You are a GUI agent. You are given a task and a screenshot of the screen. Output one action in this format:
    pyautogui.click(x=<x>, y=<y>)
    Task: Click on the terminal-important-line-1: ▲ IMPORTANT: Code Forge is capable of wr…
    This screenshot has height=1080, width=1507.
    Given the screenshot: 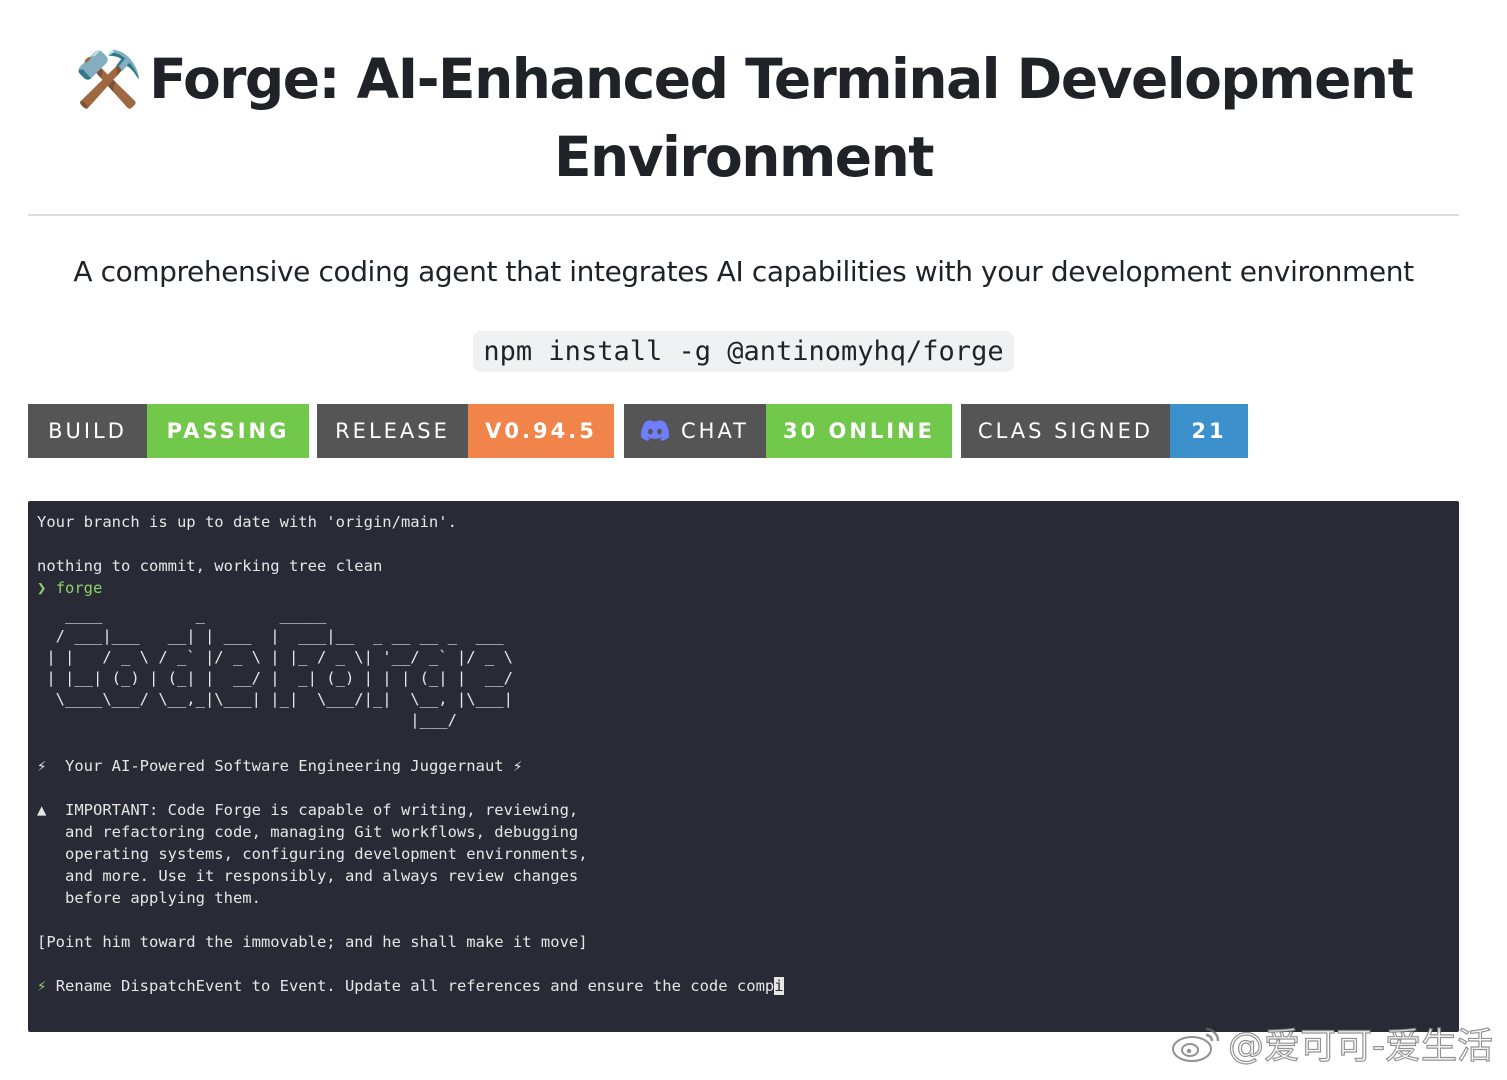 What is the action you would take?
    pyautogui.click(x=307, y=810)
    